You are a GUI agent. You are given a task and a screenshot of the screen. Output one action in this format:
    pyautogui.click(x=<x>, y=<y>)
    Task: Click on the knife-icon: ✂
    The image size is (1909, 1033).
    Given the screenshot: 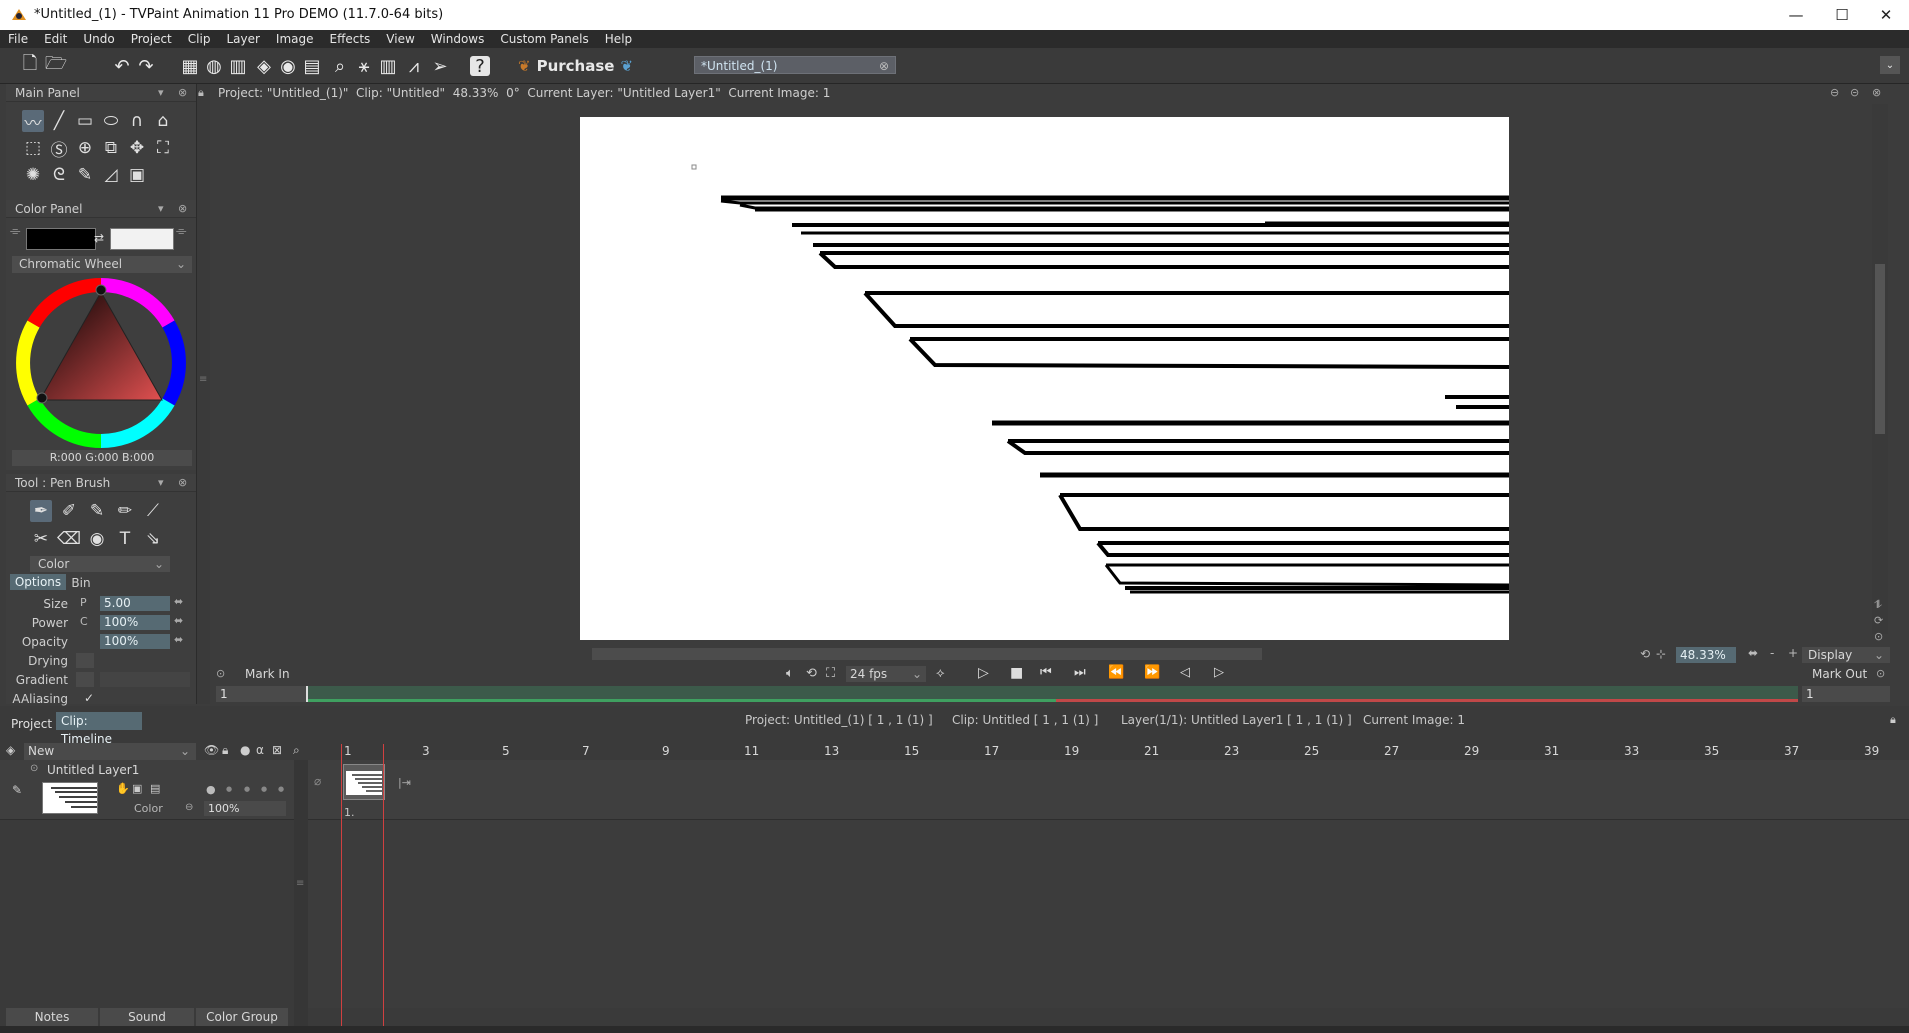 What is the action you would take?
    pyautogui.click(x=41, y=539)
    